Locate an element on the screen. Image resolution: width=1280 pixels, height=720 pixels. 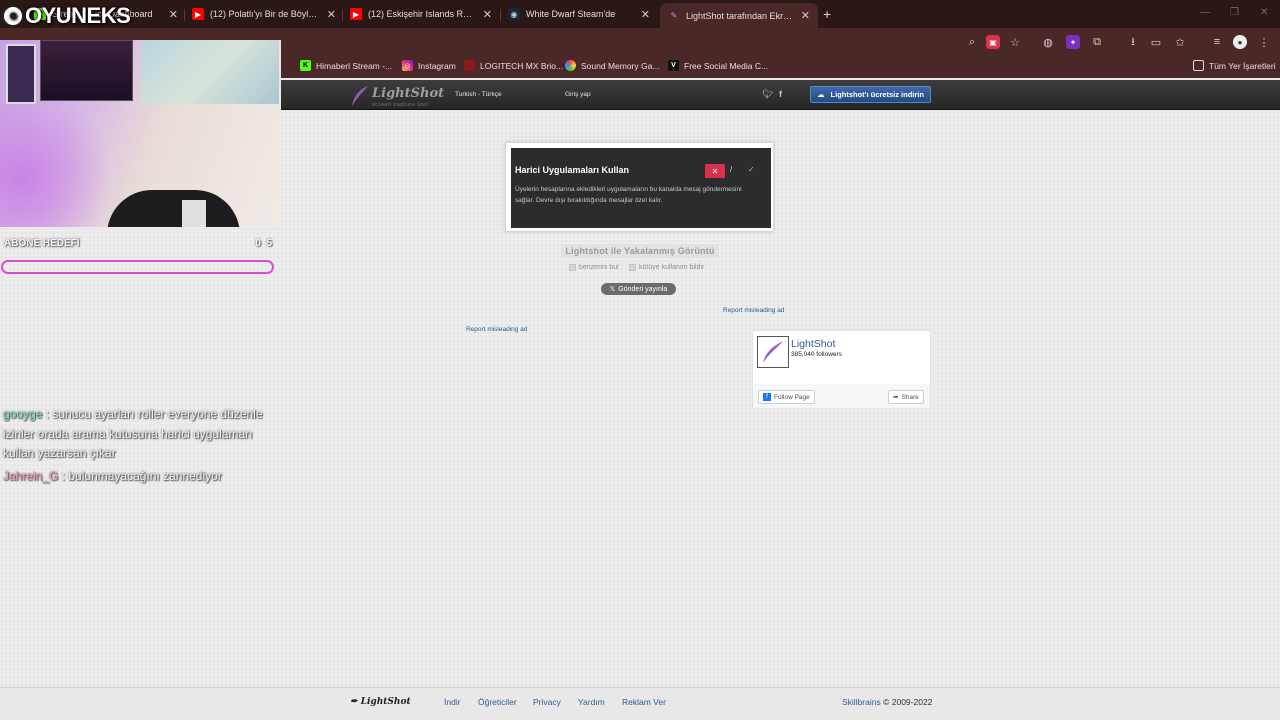
footer-link-download: İndir is located at coordinates (452, 702).